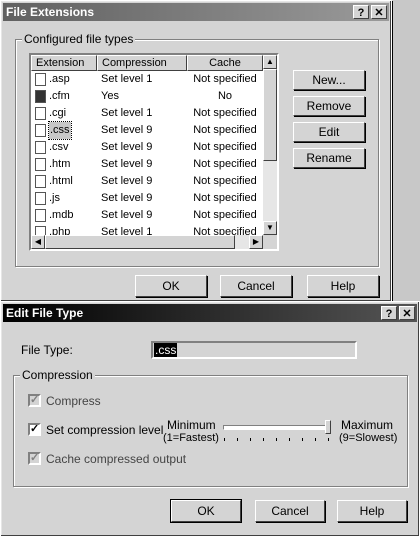  What do you see at coordinates (270, 228) in the screenshot?
I see `scroll-down-button: ▼` at bounding box center [270, 228].